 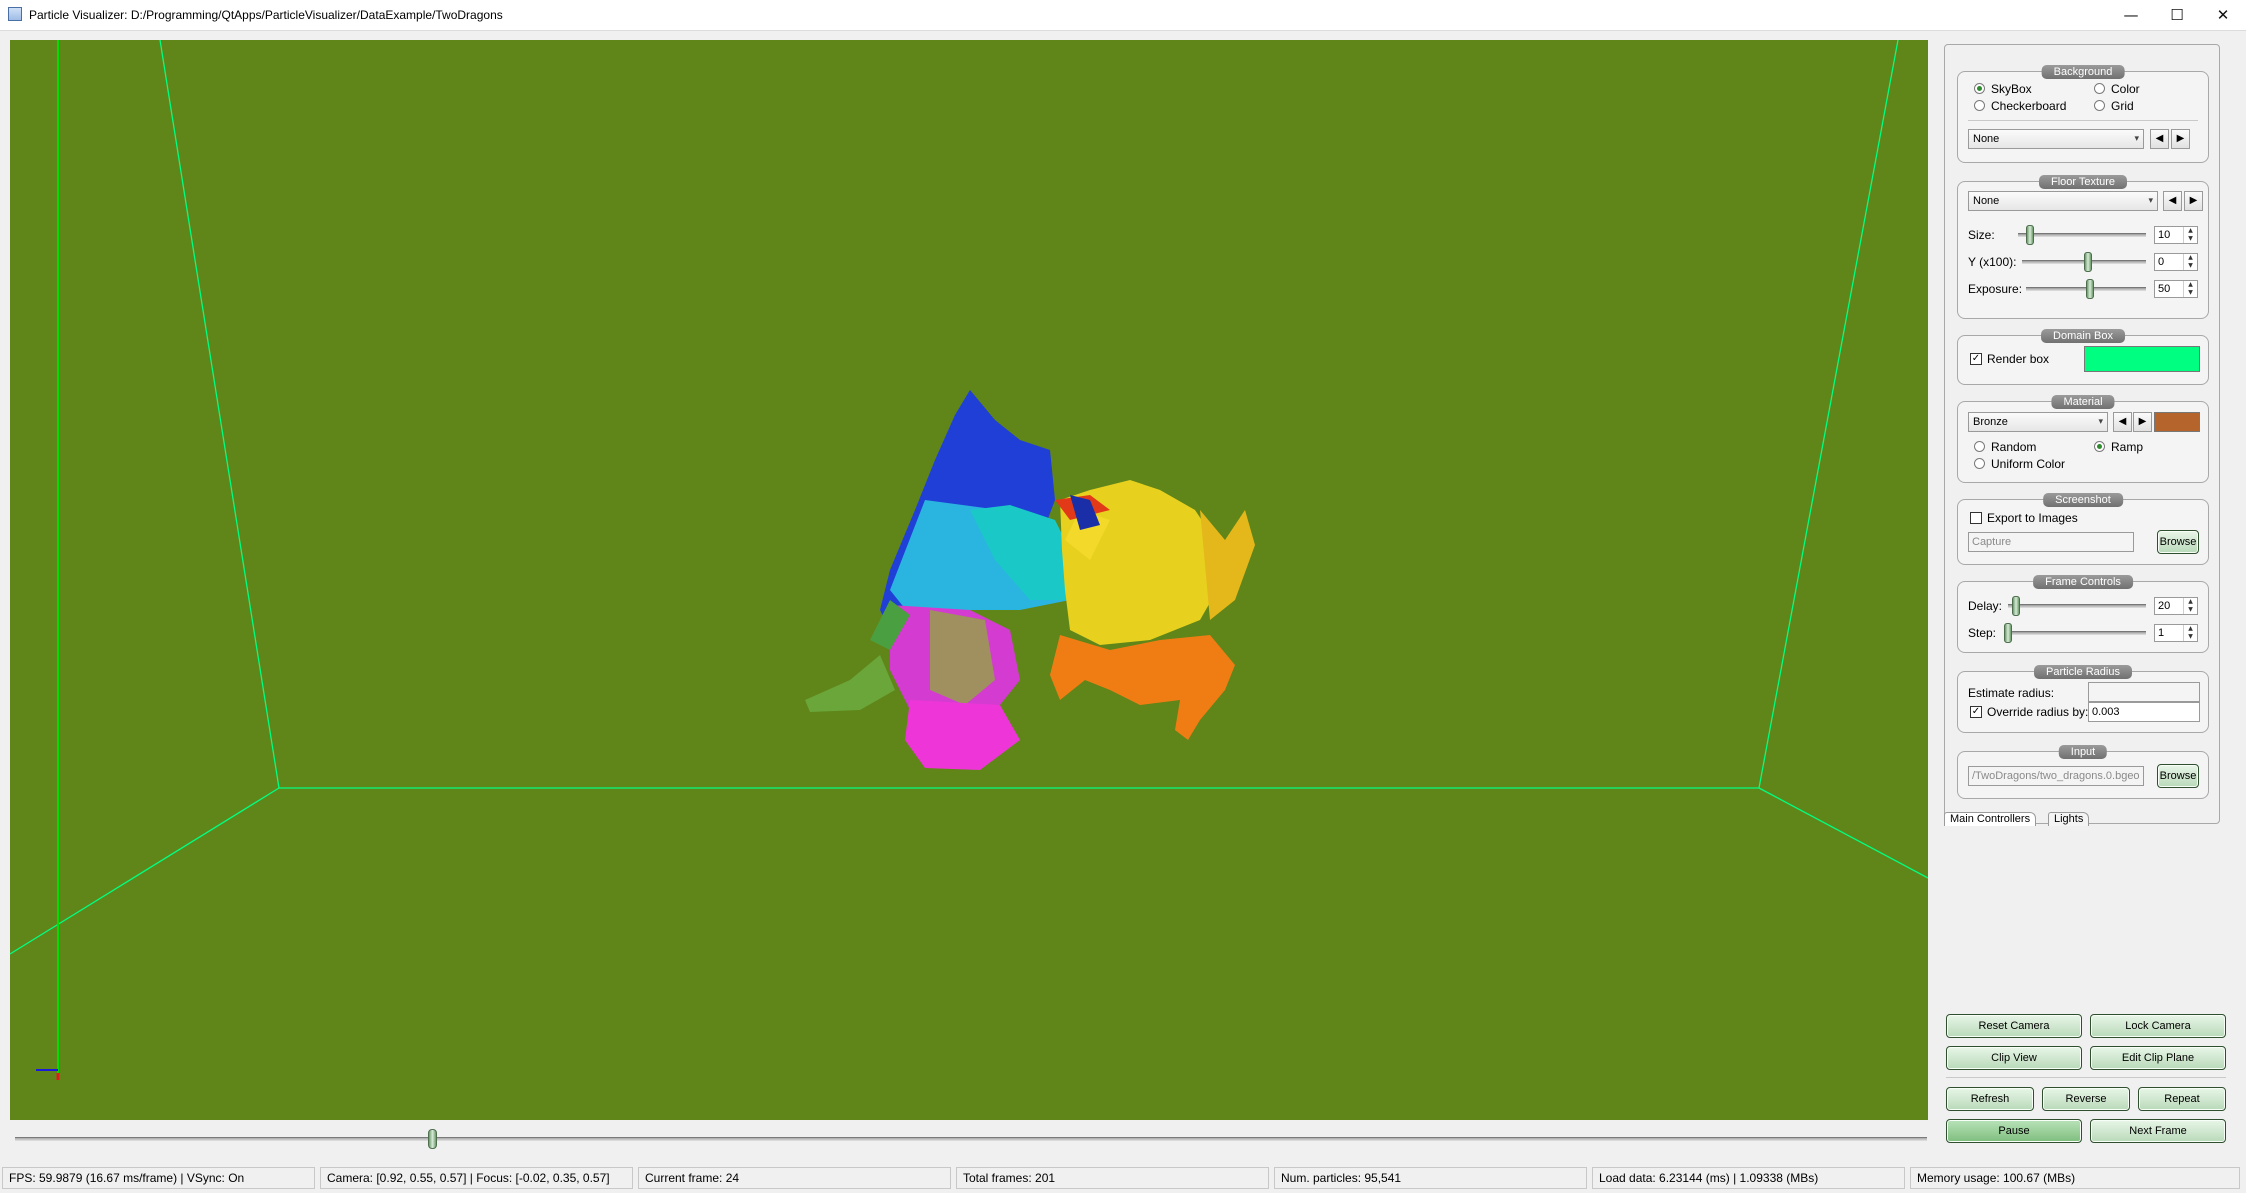 I want to click on refresh-button: Refresh, so click(x=1990, y=1099).